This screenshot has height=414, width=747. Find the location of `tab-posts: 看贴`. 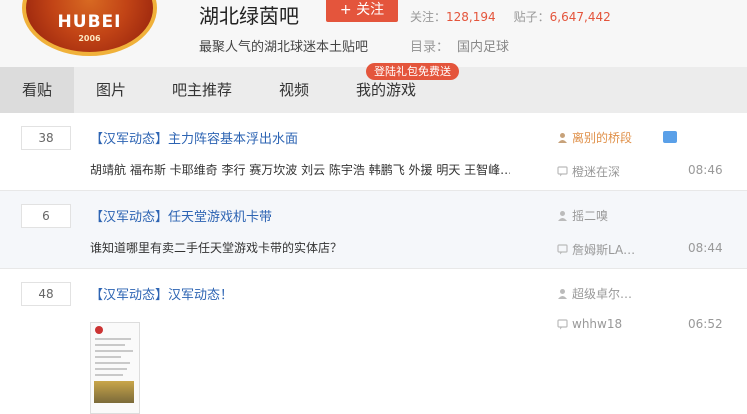

tab-posts: 看贴 is located at coordinates (37, 90).